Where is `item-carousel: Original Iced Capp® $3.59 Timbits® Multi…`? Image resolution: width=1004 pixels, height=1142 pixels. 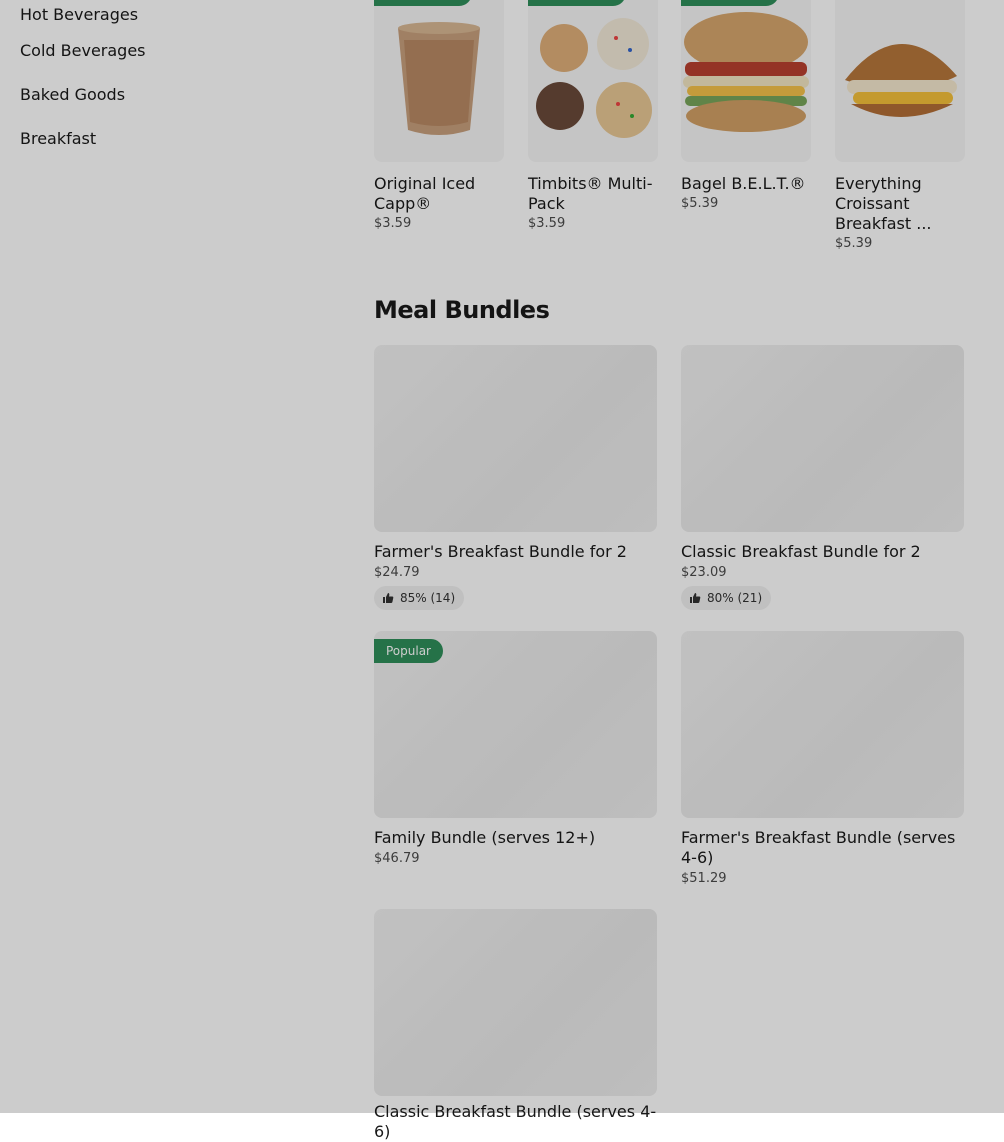 item-carousel: Original Iced Capp® $3.59 Timbits® Multi… is located at coordinates (679, 135).